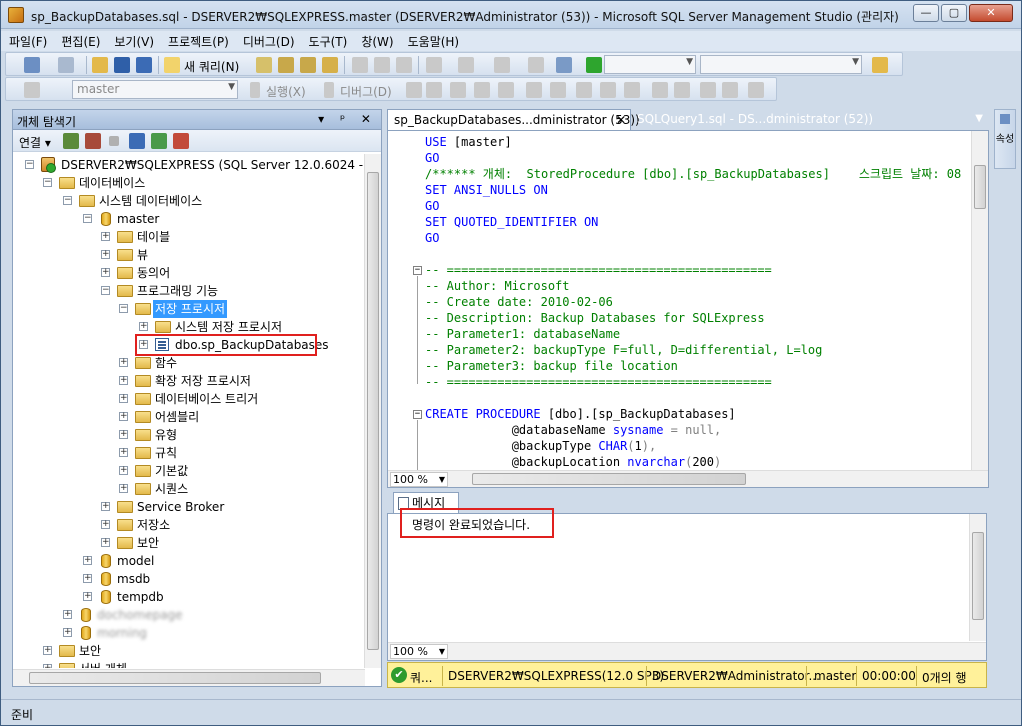 This screenshot has height=726, width=1022. Describe the element at coordinates (137, 141) in the screenshot. I see `filter-icon` at that location.